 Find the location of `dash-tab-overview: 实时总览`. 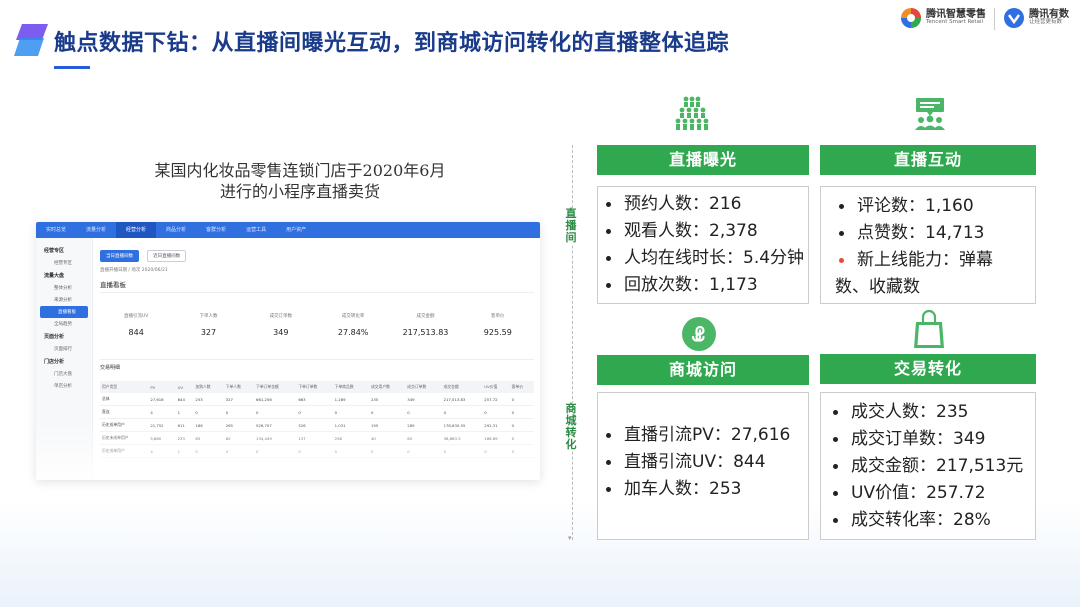

dash-tab-overview: 实时总览 is located at coordinates (56, 230).